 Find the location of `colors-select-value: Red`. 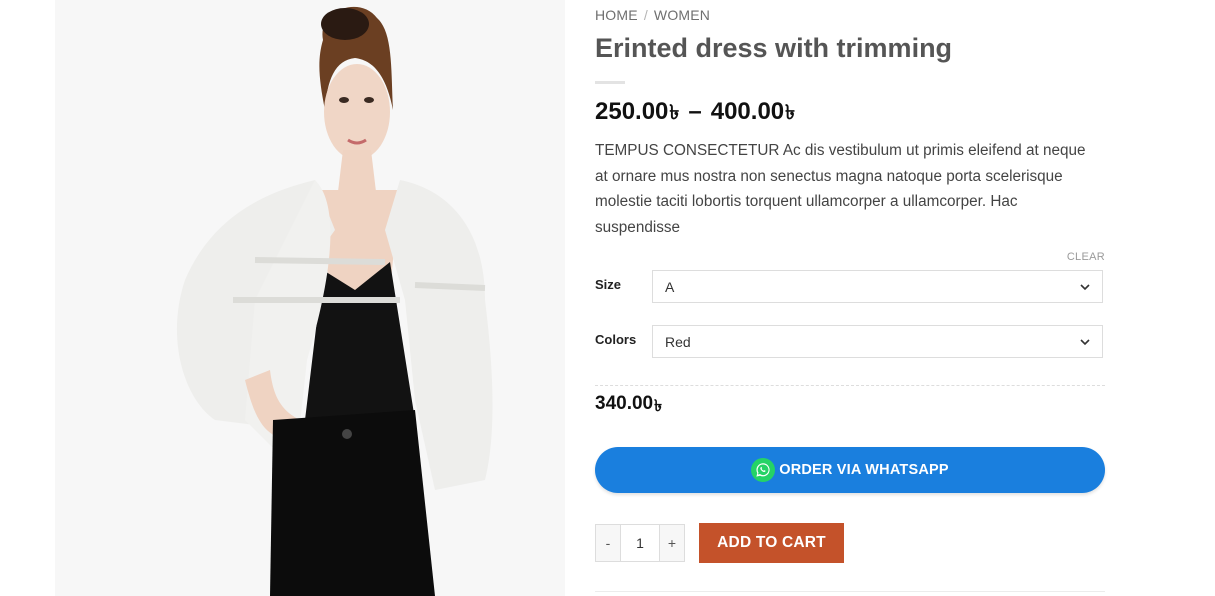

colors-select-value: Red is located at coordinates (678, 342).